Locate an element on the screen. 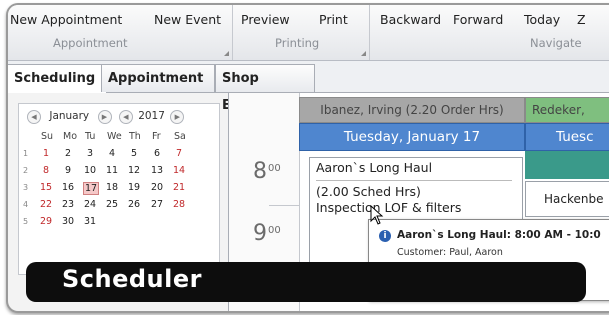 This screenshot has height=315, width=609. hour-label-9: 900 is located at coordinates (267, 233).